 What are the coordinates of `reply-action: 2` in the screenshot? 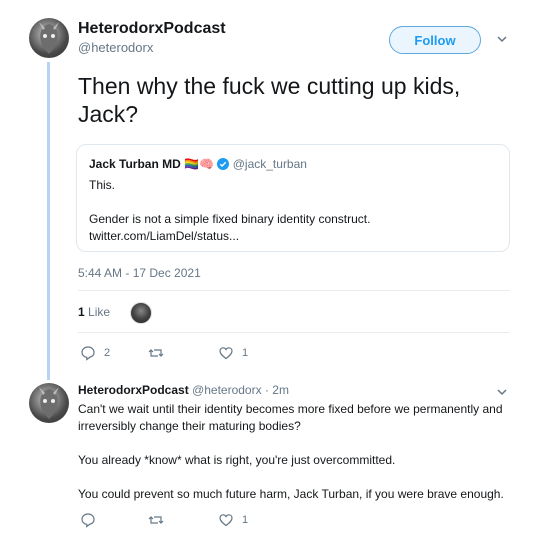 It's located at (95, 353).